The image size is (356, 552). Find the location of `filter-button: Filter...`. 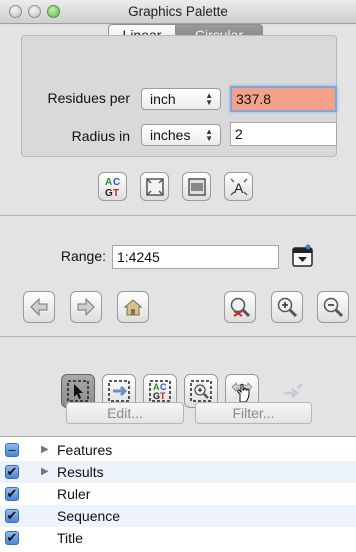

filter-button: Filter... is located at coordinates (253, 413).